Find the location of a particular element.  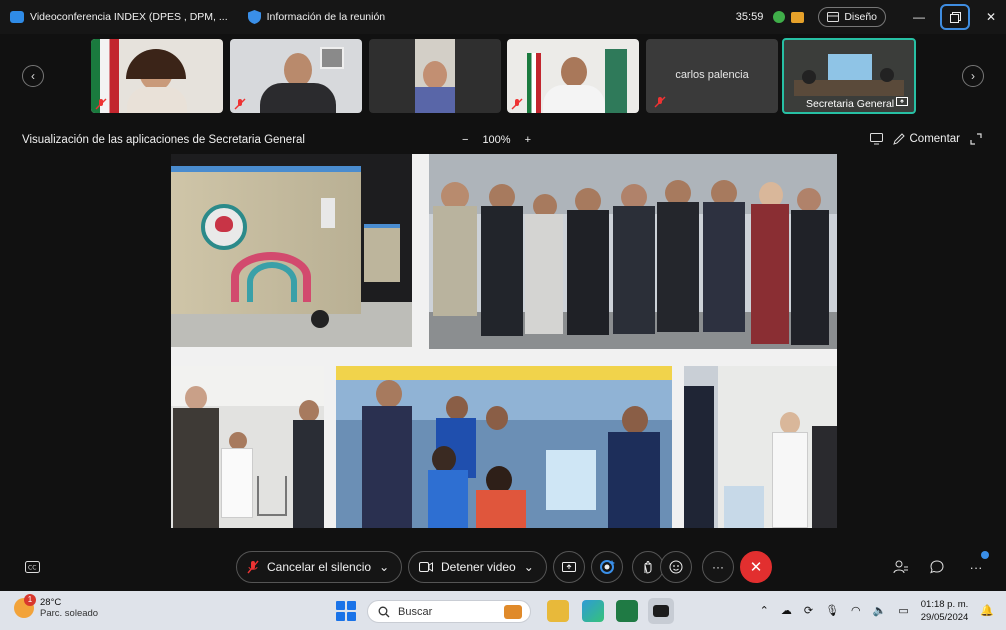

start-button is located at coordinates (346, 611).